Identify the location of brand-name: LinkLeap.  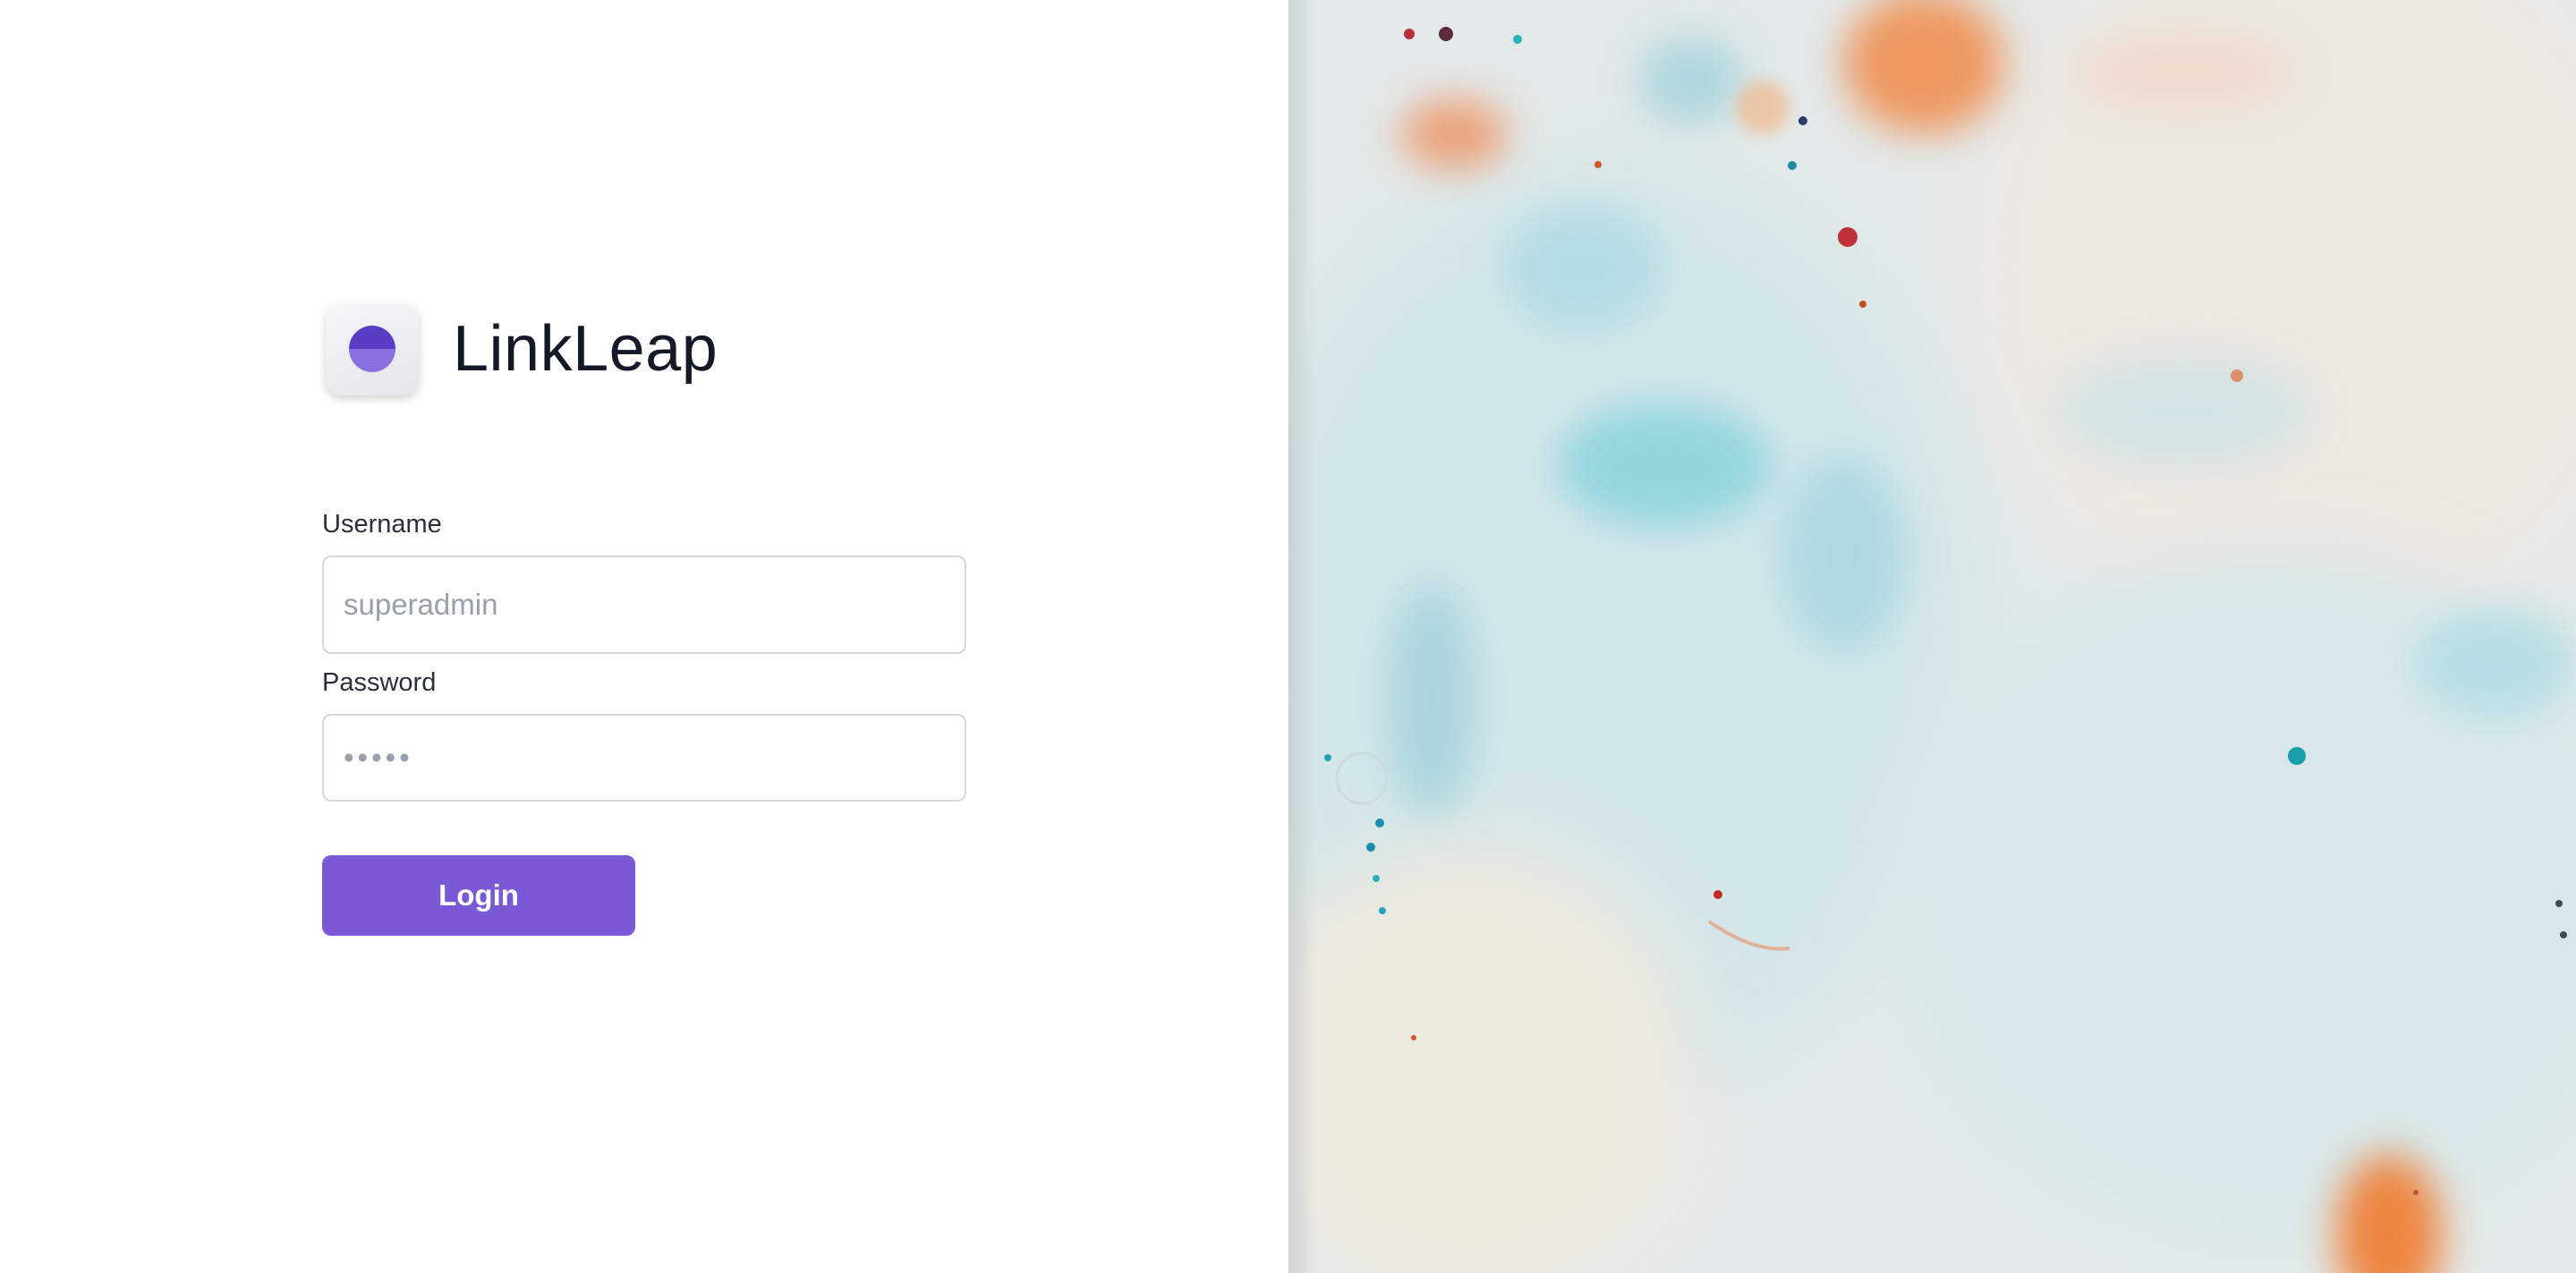
(585, 349).